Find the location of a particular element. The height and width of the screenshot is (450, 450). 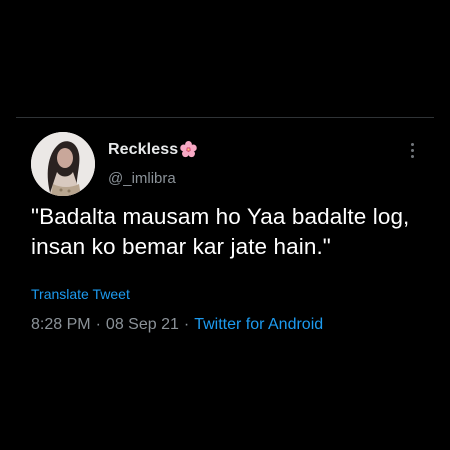

tweet-meta: 8:28 PM · 08 Sep 21 · Twitter for Android is located at coordinates (177, 325).